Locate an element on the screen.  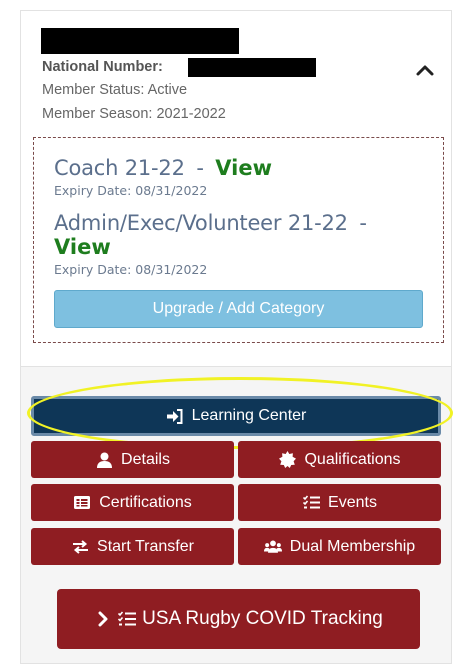
national-number-label: National Number: is located at coordinates (102, 67).